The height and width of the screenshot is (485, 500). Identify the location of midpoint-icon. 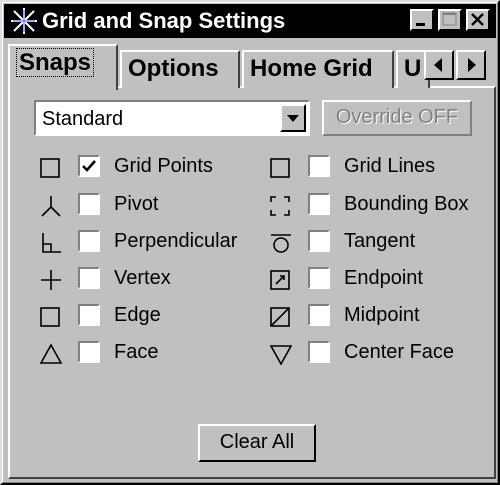
(280, 317).